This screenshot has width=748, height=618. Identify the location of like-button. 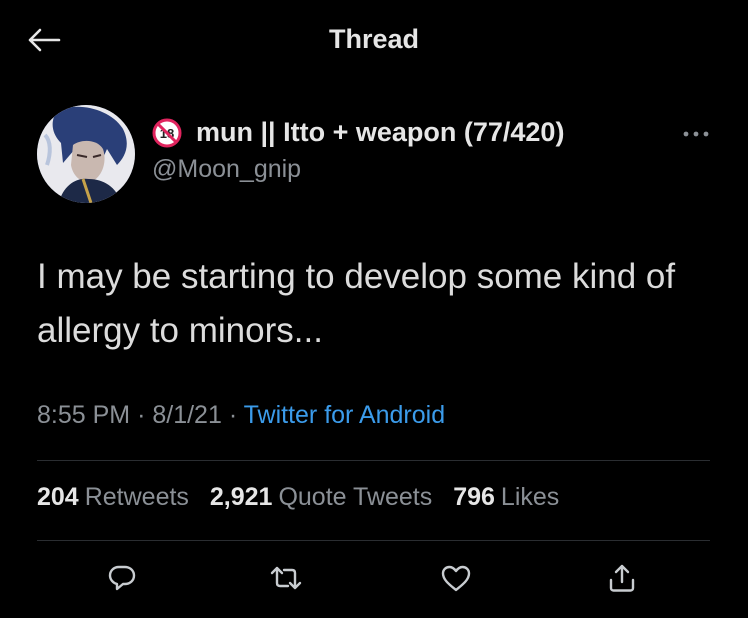
(456, 578).